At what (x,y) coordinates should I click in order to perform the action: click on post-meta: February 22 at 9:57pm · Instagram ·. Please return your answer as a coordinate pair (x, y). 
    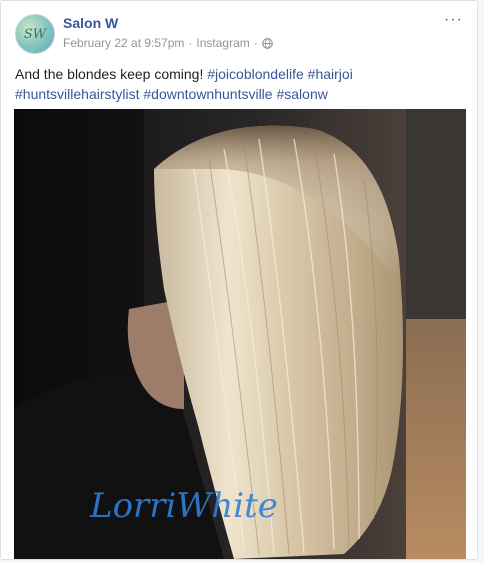
    Looking at the image, I should click on (168, 43).